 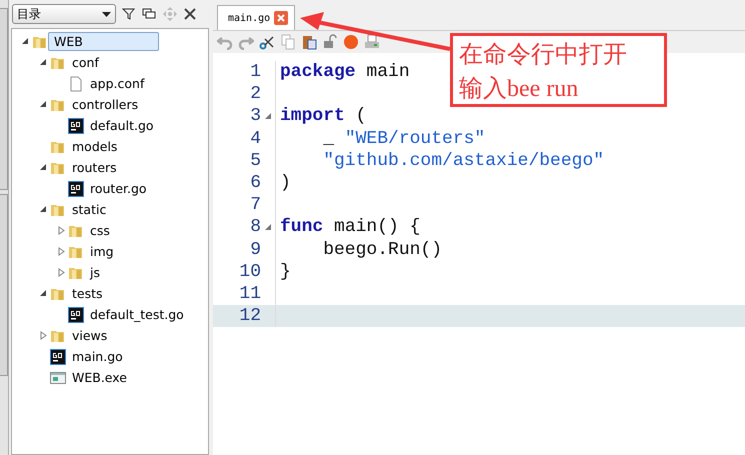 What do you see at coordinates (87, 293) in the screenshot?
I see `tree-item: tests` at bounding box center [87, 293].